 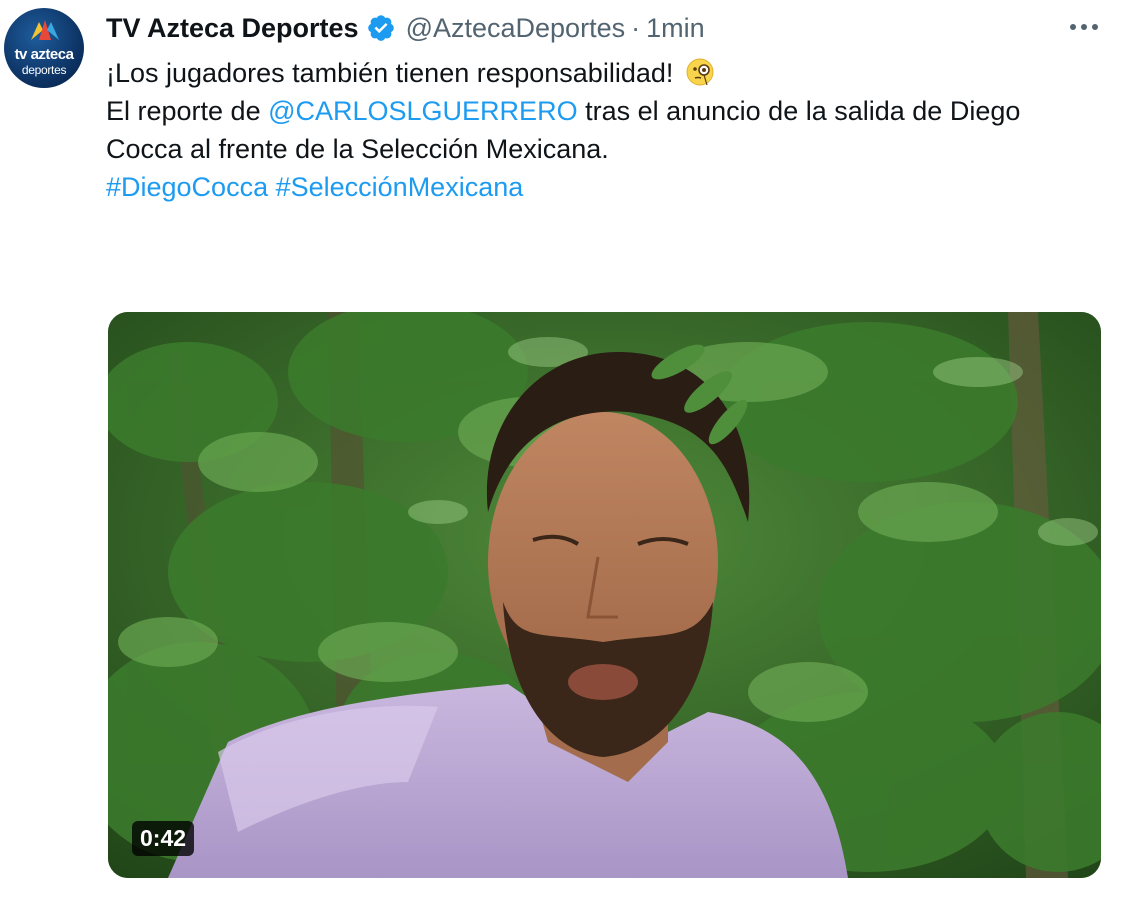 What do you see at coordinates (187, 111) in the screenshot?
I see `tweet-line-2-prefix: El reporte de` at bounding box center [187, 111].